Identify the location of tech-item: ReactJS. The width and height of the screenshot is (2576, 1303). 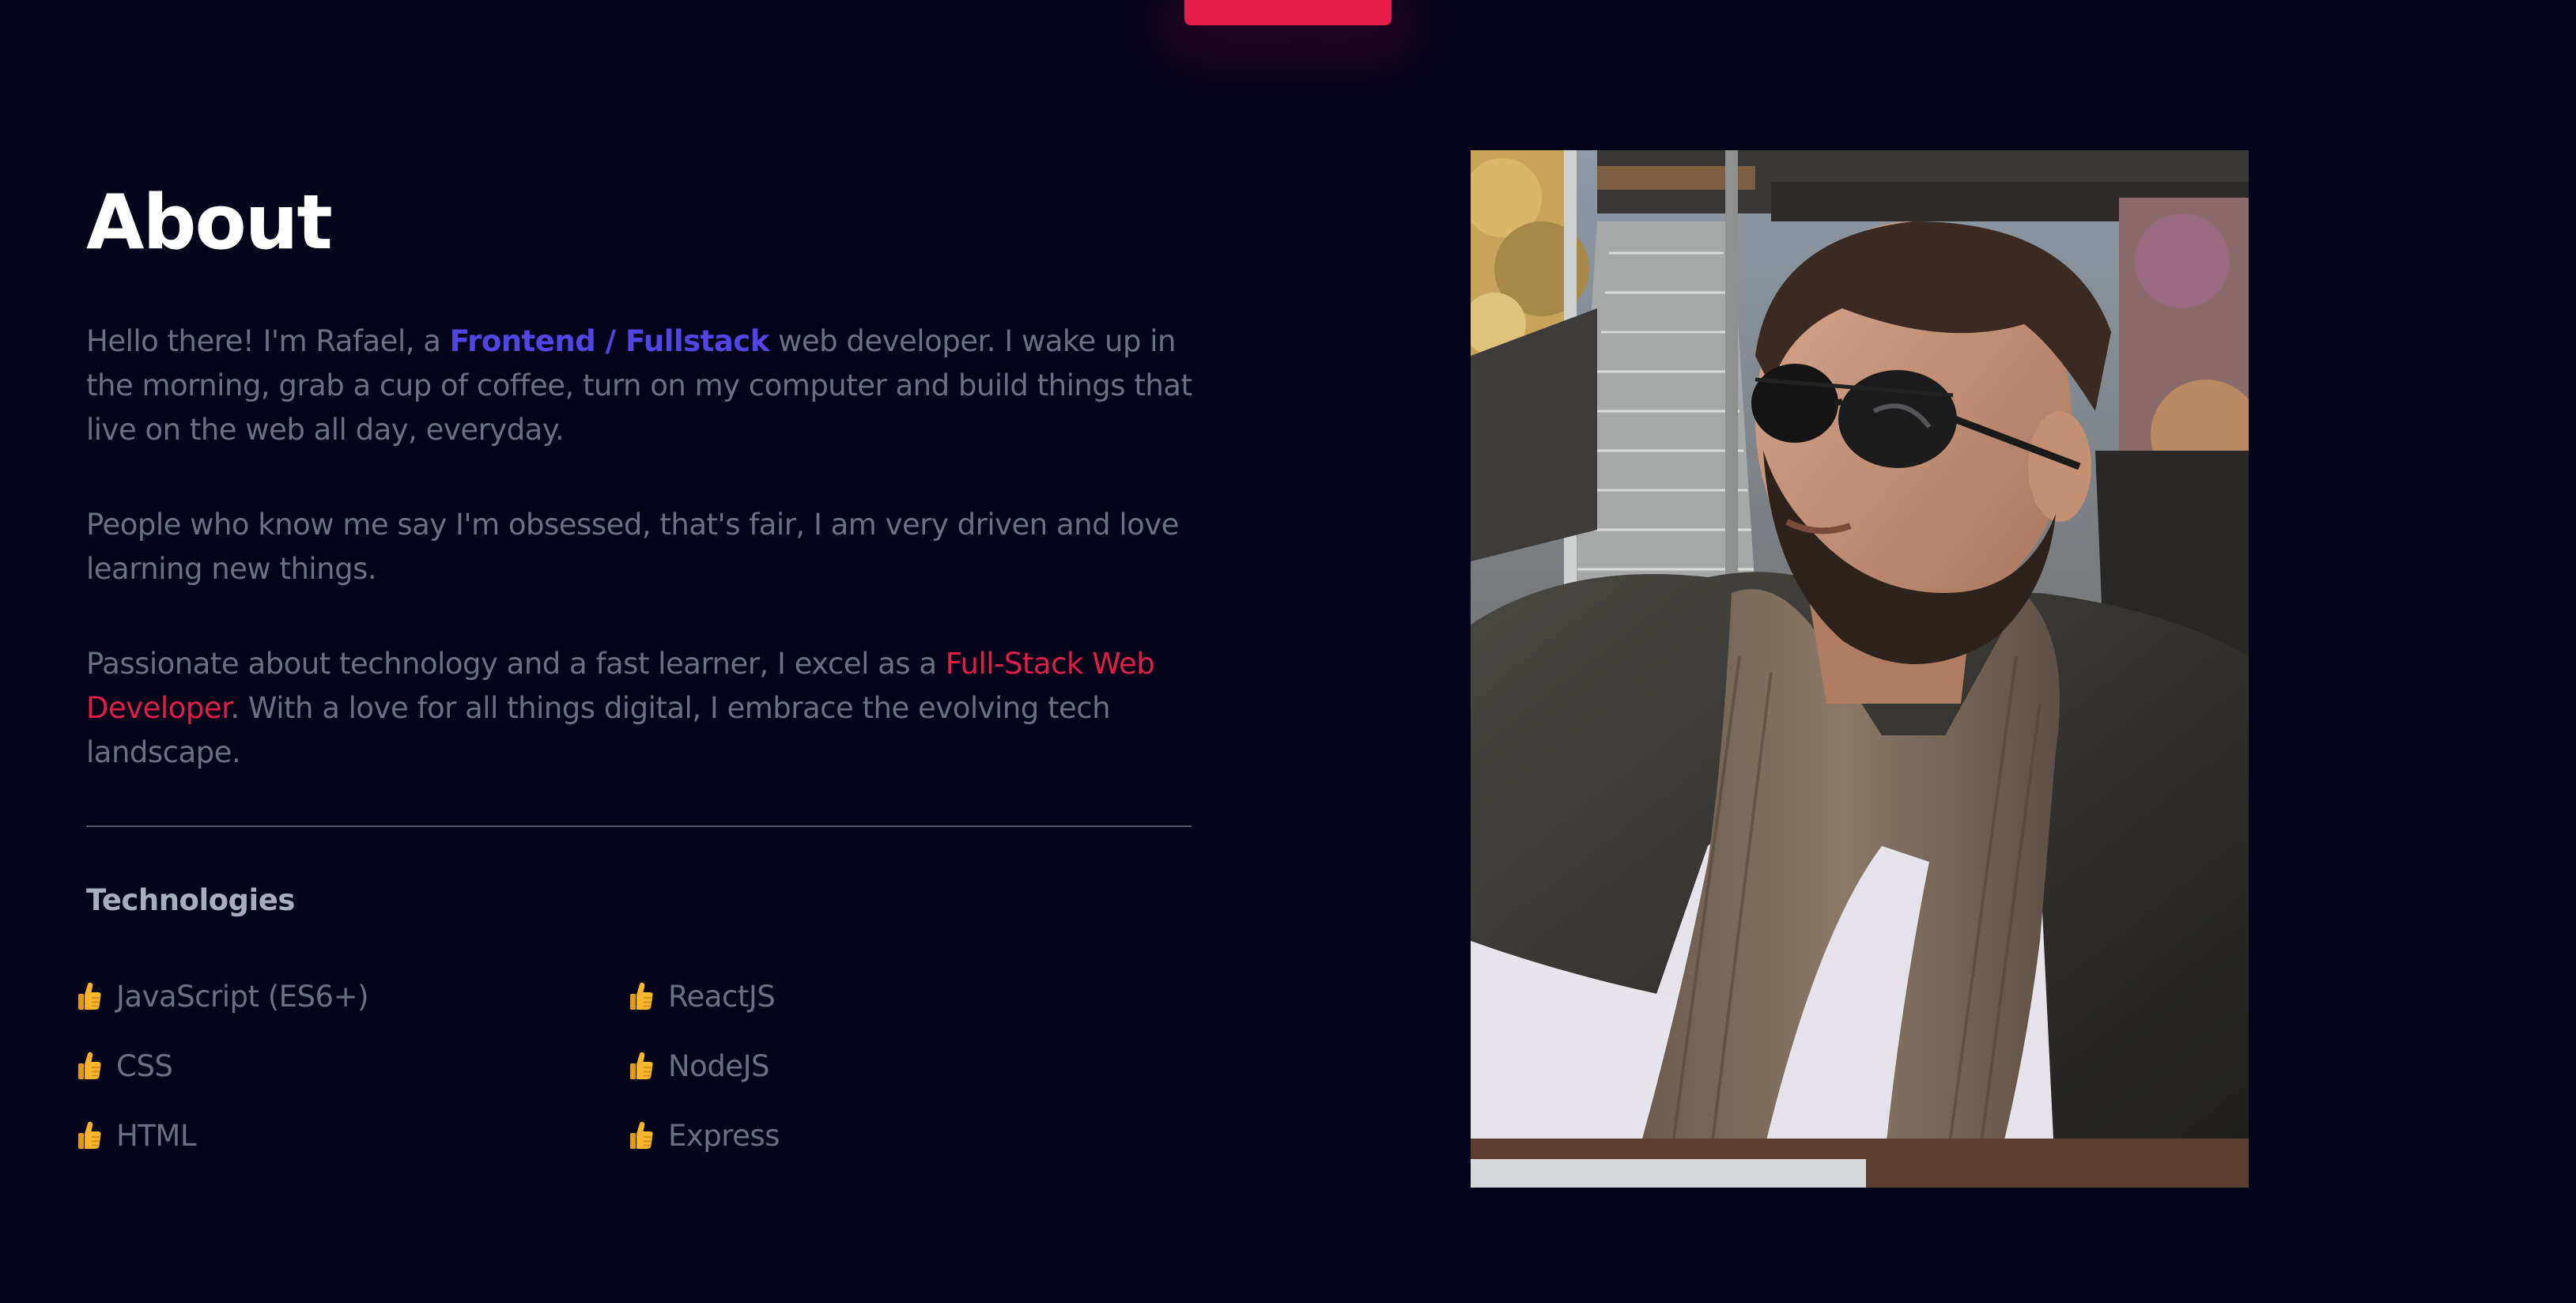
(700, 997).